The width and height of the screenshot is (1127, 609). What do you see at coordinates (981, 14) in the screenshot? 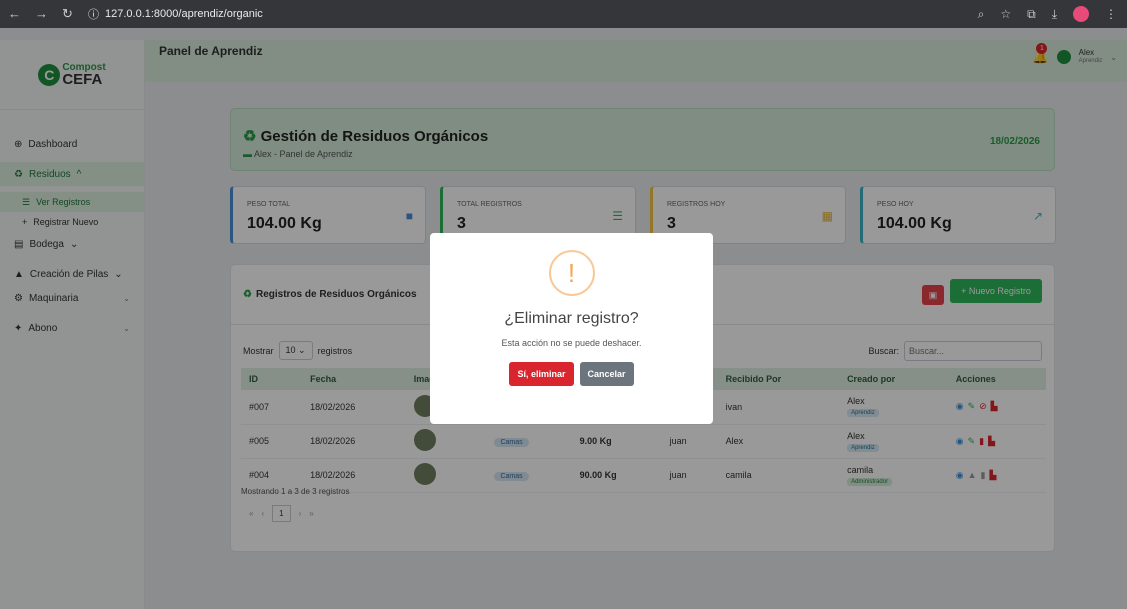
I see `zoom-icon: ⌕` at bounding box center [981, 14].